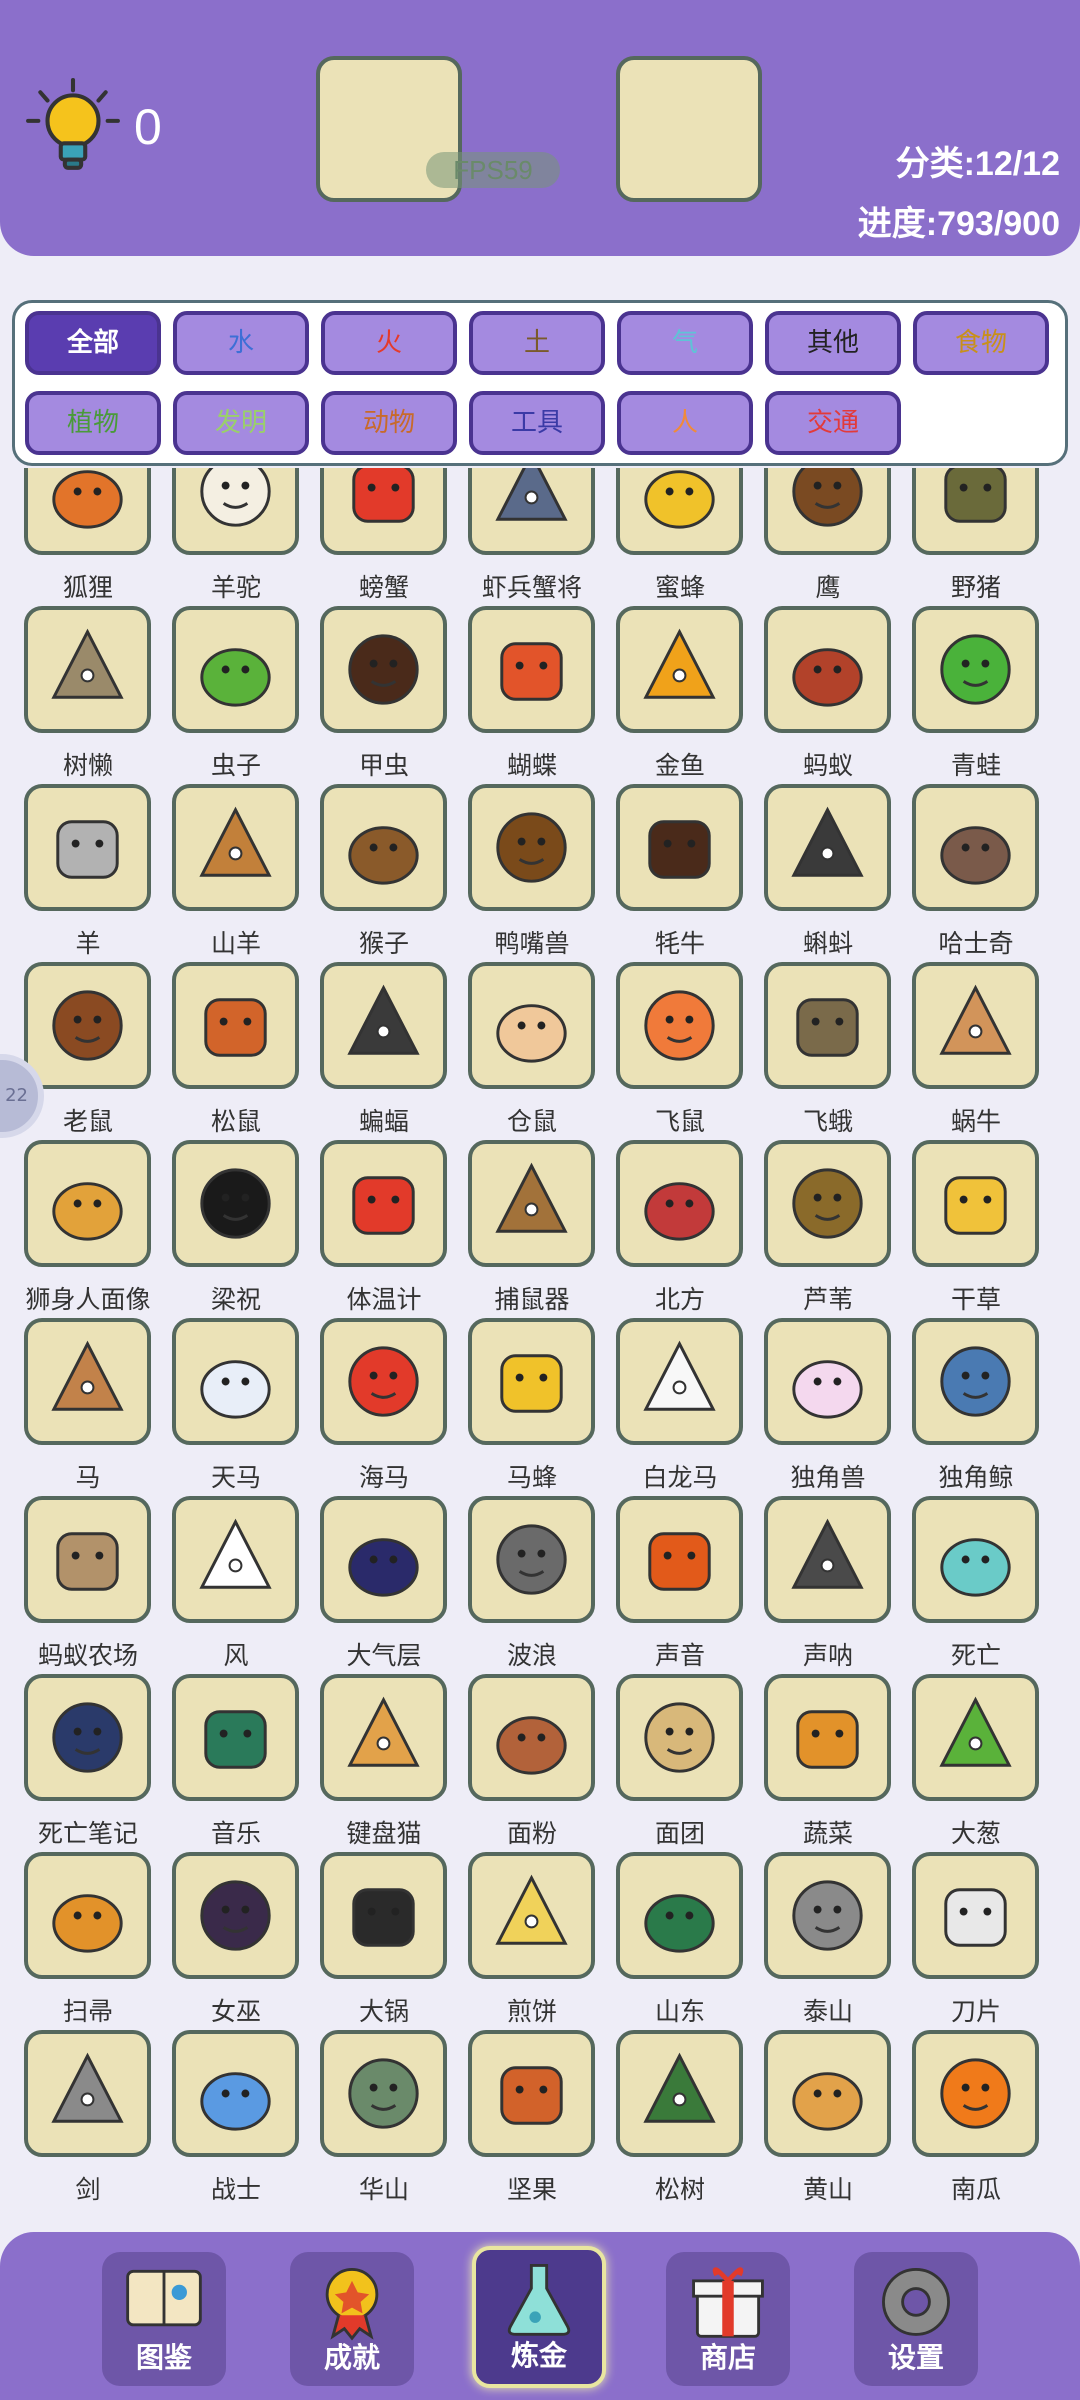 The image size is (1080, 2400). What do you see at coordinates (352, 2319) in the screenshot?
I see `nav-medal: 成就` at bounding box center [352, 2319].